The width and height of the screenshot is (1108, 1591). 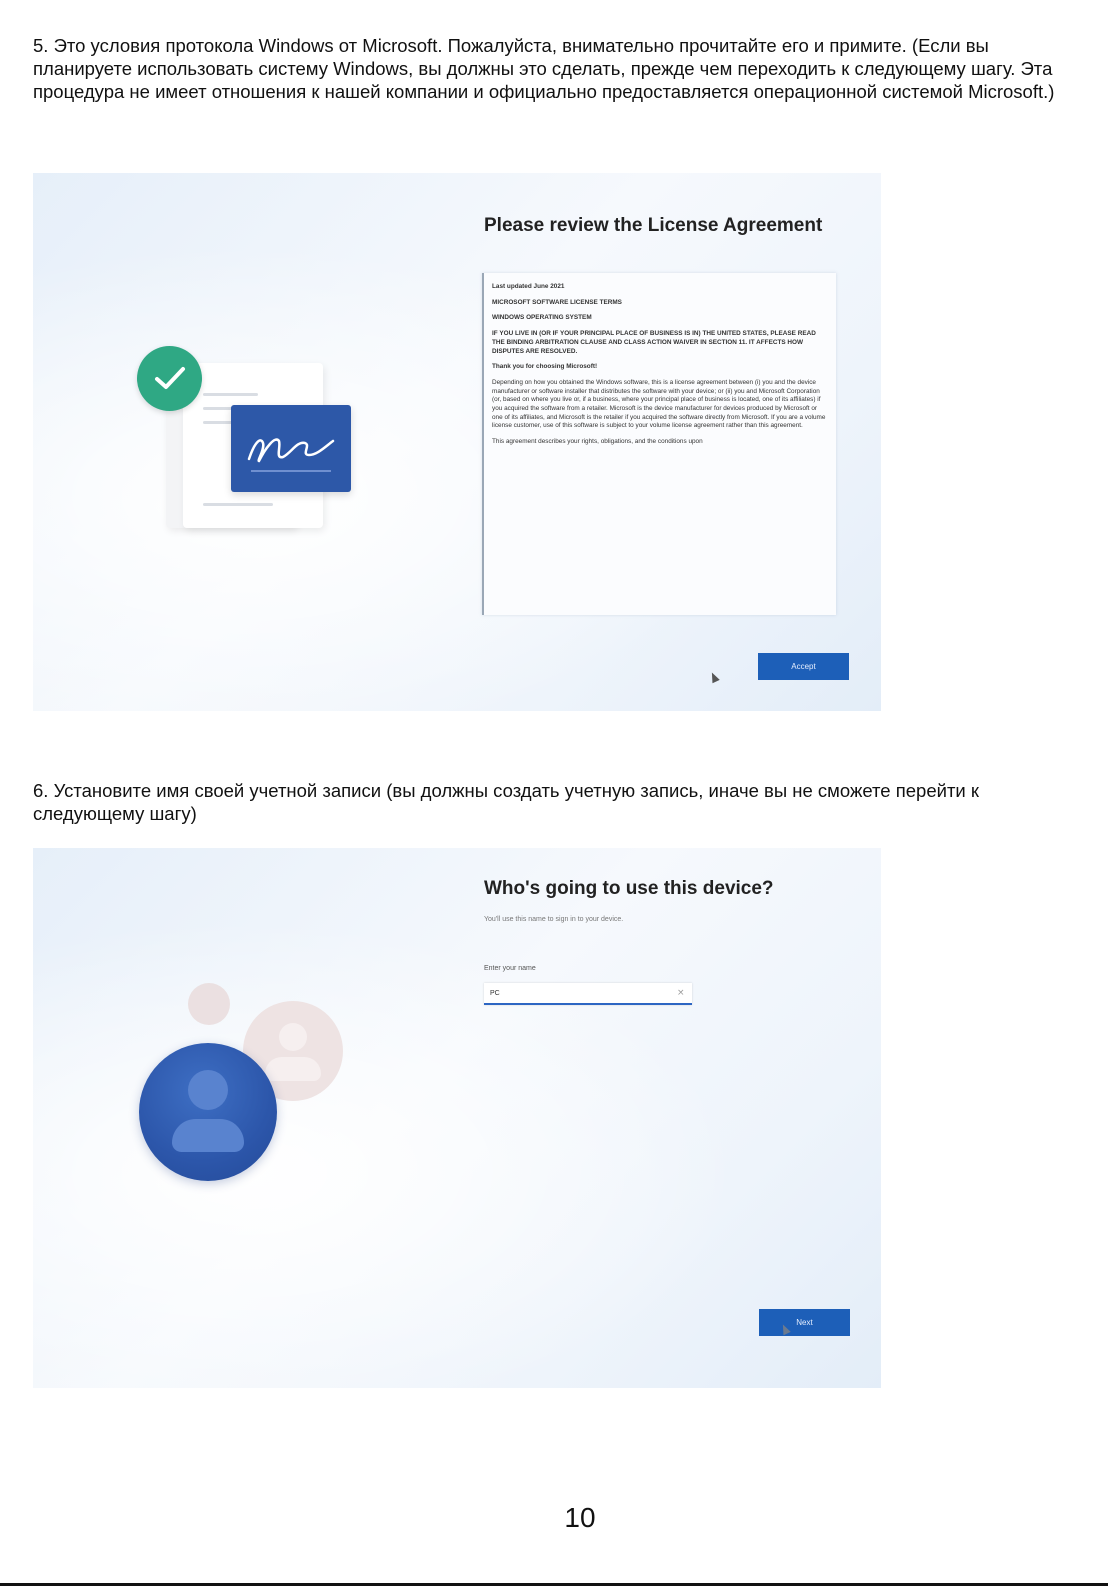 I want to click on accept-button: Accept, so click(x=803, y=666).